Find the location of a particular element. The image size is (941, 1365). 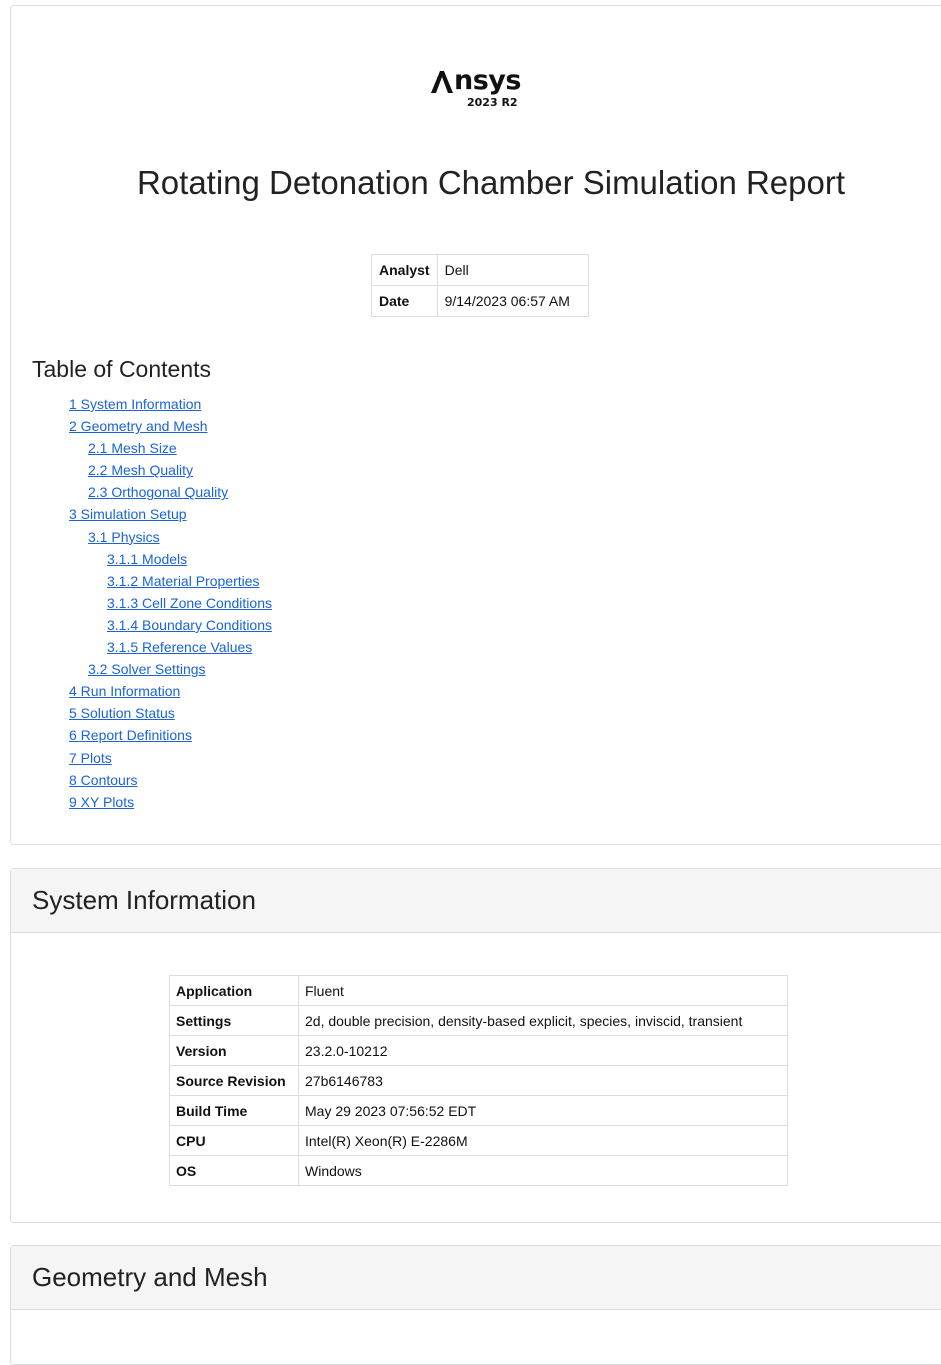

toc-title: Table of Contents is located at coordinates (122, 369).